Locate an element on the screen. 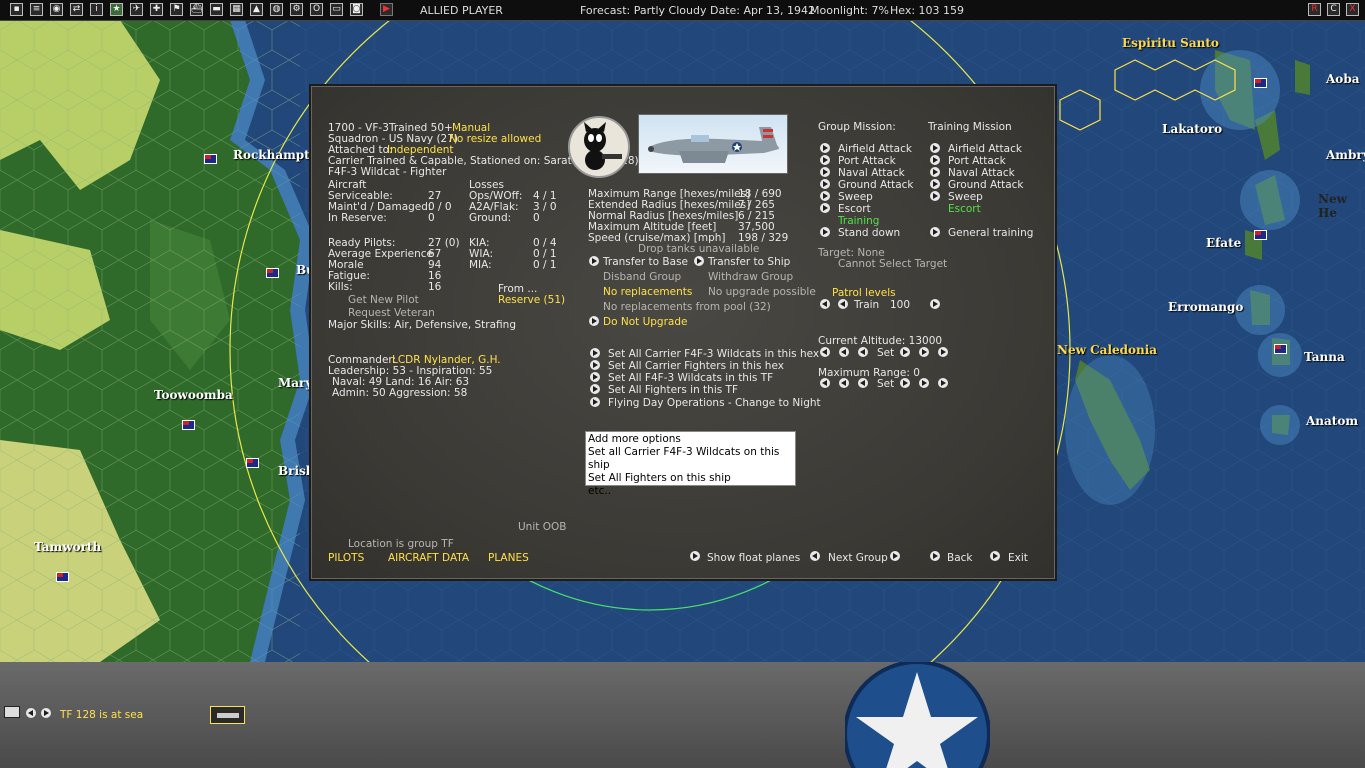  mission-naval-attack: Naval Attack is located at coordinates (871, 173).